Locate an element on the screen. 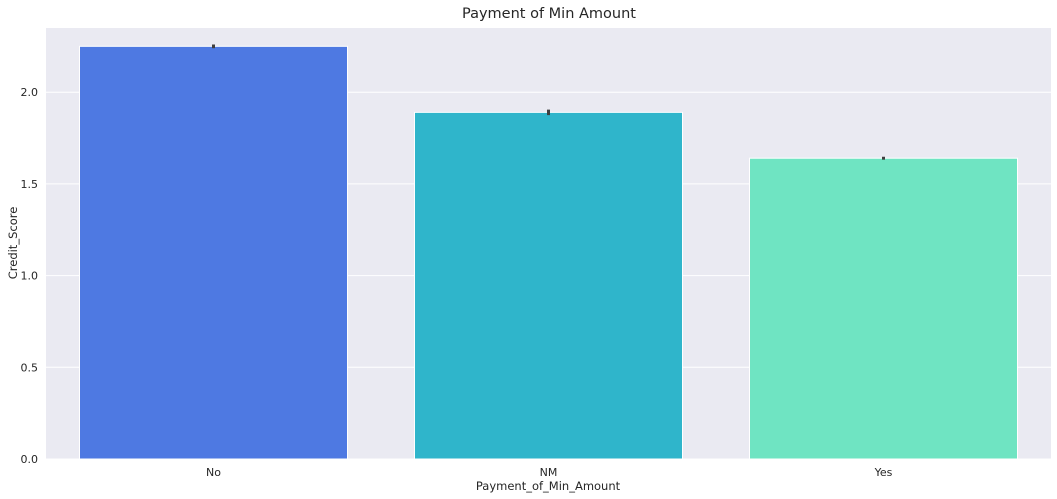  y-tick-label: 2.0 is located at coordinates (30, 92).